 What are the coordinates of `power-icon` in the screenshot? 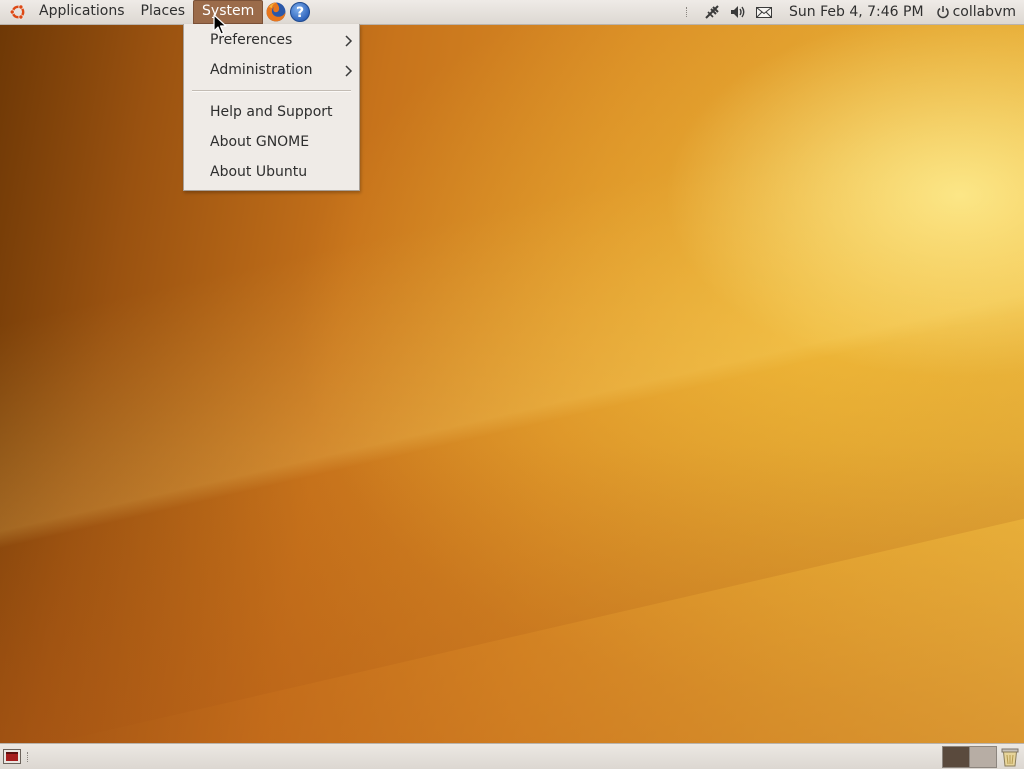 It's located at (942, 12).